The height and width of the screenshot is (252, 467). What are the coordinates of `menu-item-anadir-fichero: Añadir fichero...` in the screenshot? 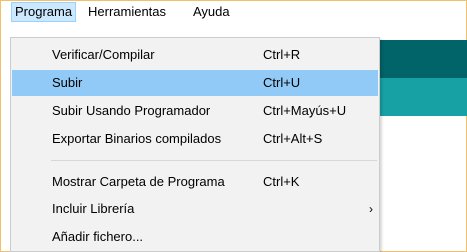 It's located at (195, 237).